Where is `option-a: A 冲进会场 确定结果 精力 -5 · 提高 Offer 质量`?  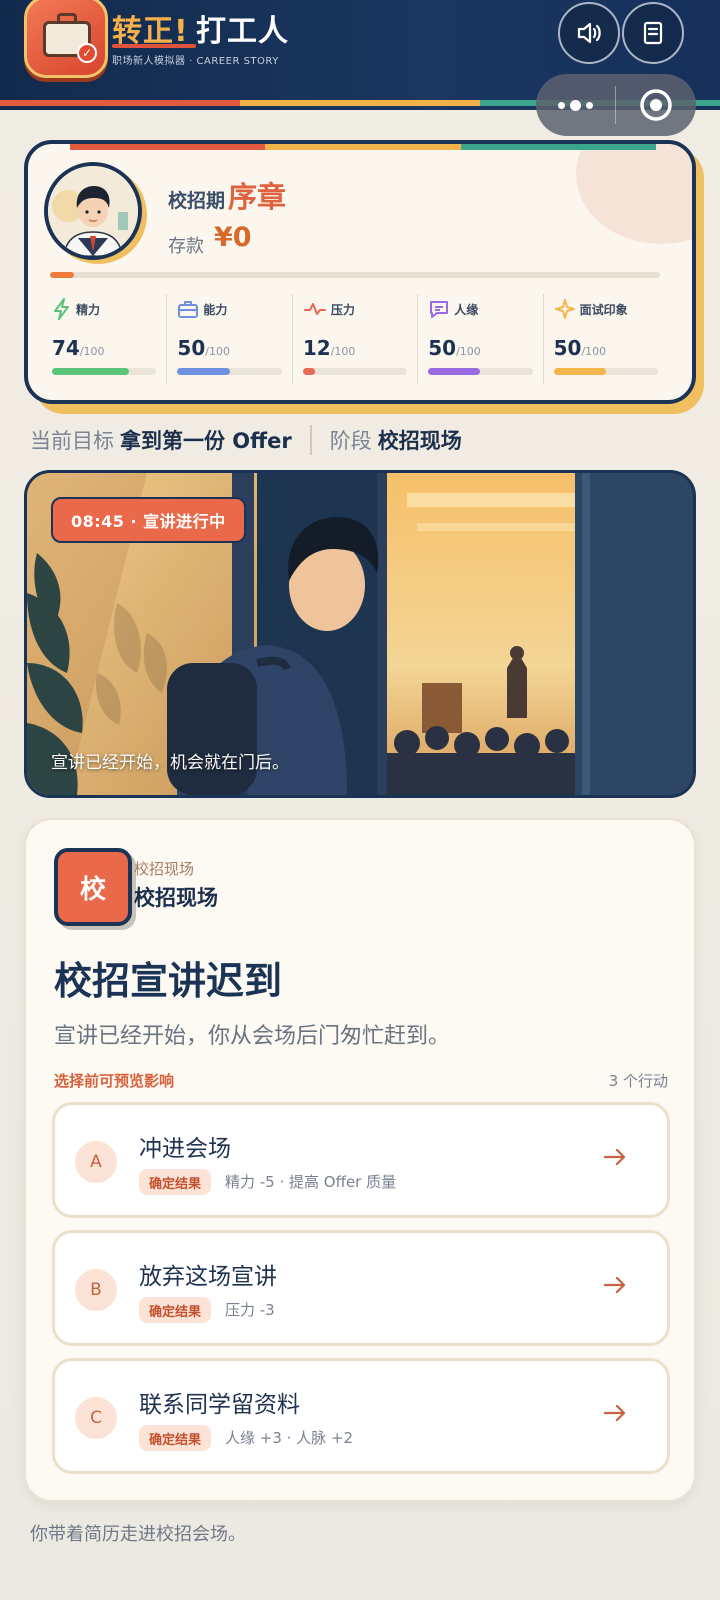 option-a: A 冲进会场 确定结果 精力 -5 · 提高 Offer 质量 is located at coordinates (361, 1160).